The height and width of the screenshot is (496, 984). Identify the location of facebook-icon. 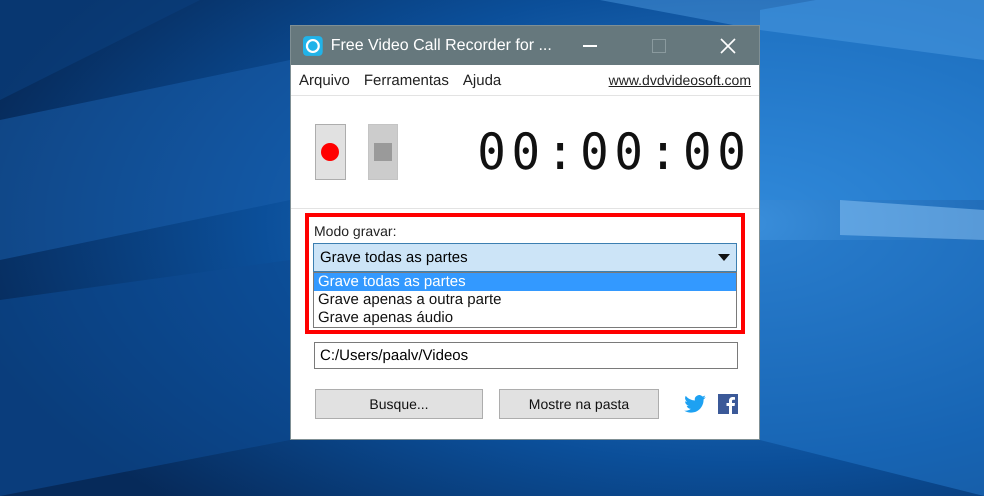
(728, 404).